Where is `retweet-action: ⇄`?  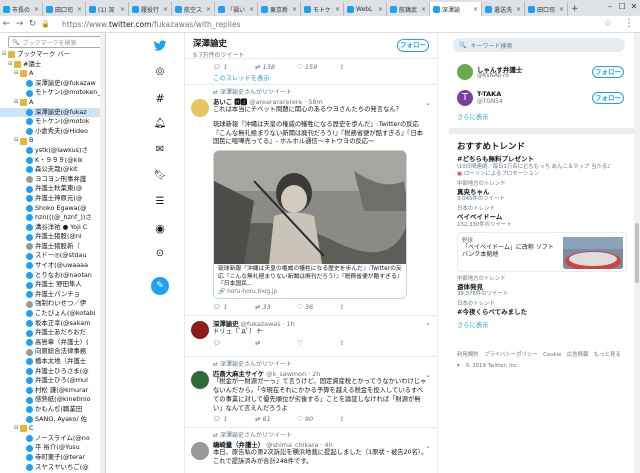 retweet-action: ⇄ is located at coordinates (276, 343).